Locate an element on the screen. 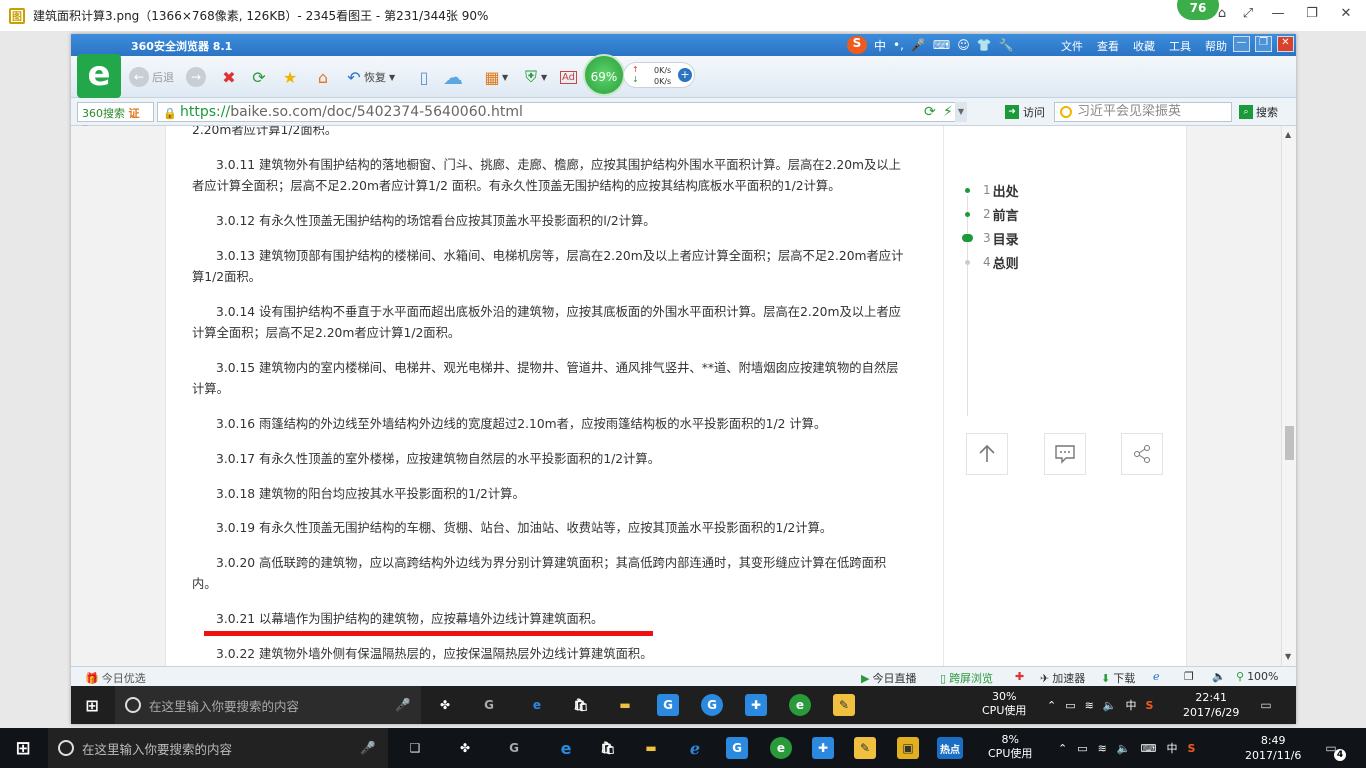  scroll-down-icon: ▼ is located at coordinates (1288, 656).